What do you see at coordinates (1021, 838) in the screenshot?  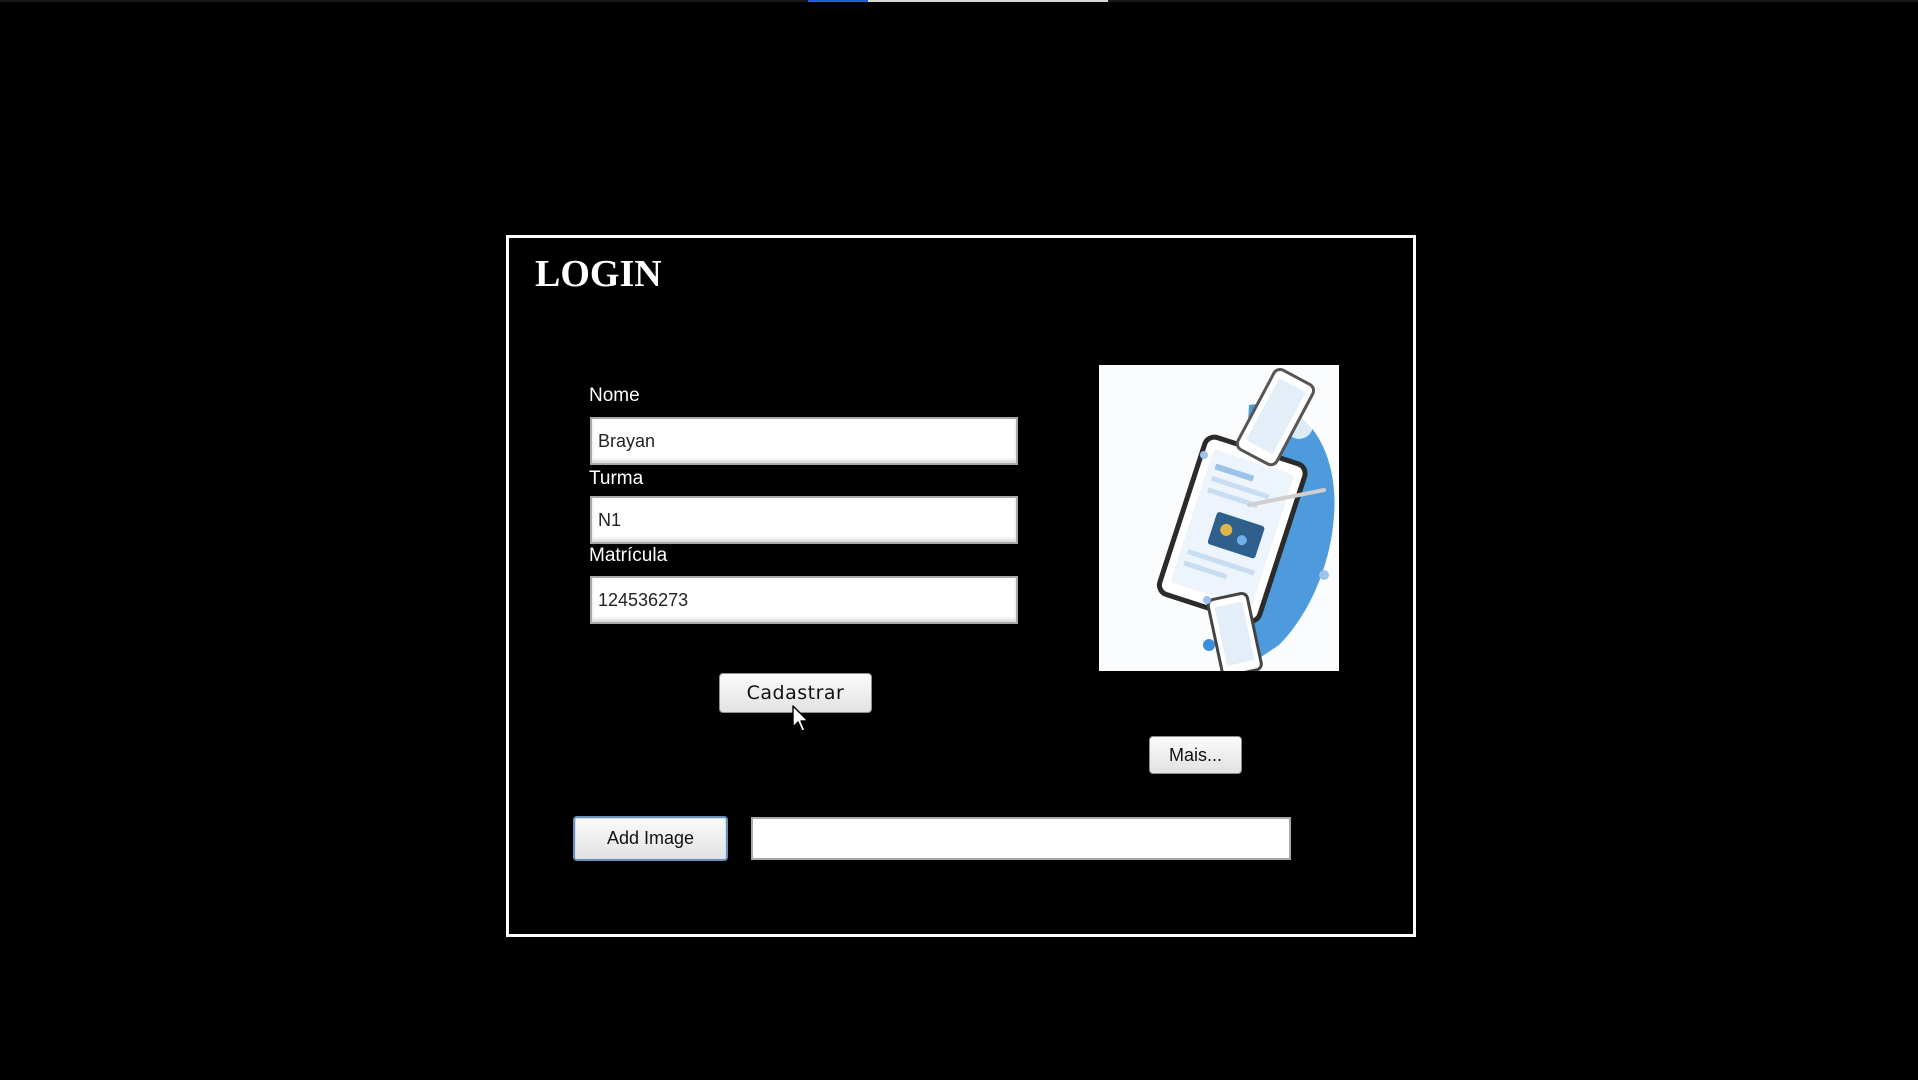 I see `image-path-field` at bounding box center [1021, 838].